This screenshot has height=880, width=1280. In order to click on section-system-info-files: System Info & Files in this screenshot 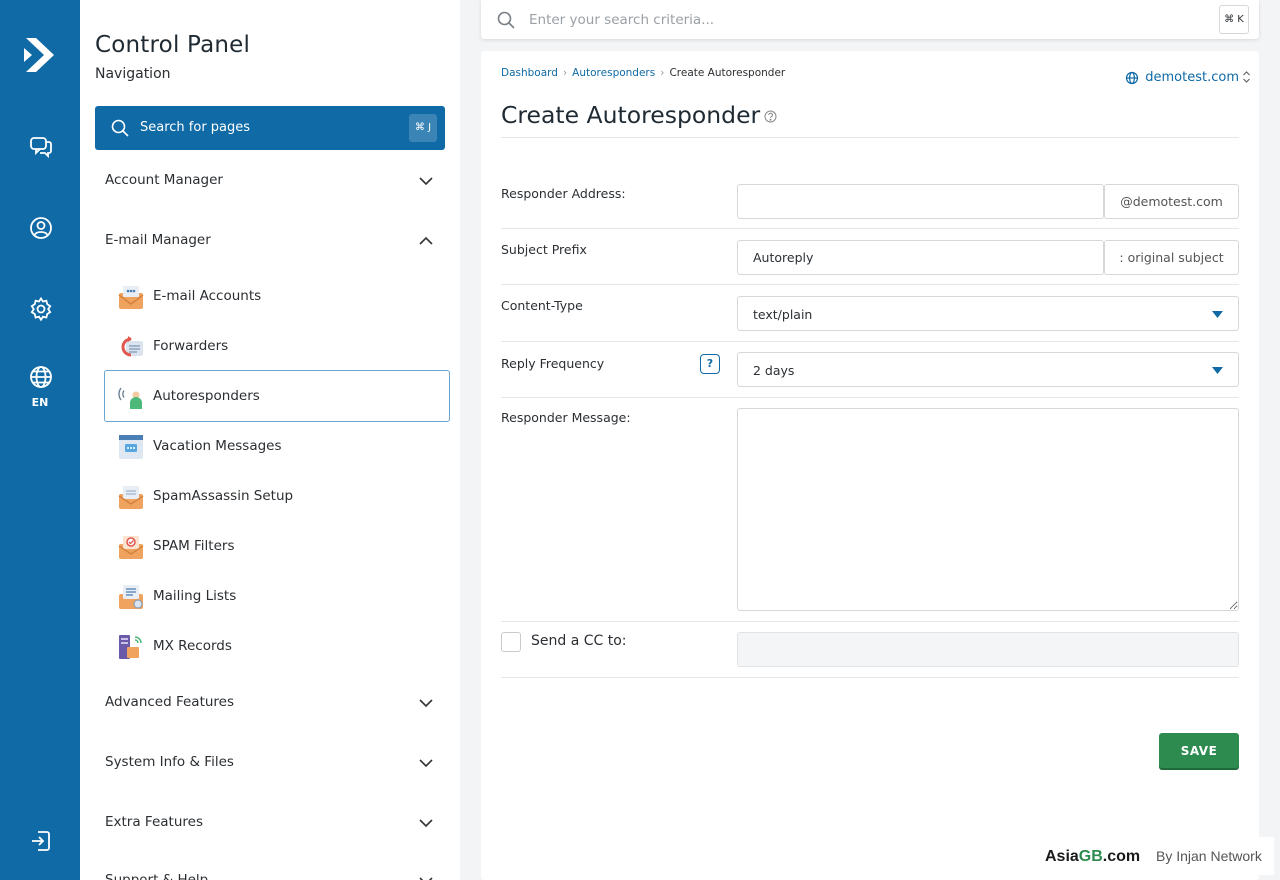, I will do `click(270, 763)`.